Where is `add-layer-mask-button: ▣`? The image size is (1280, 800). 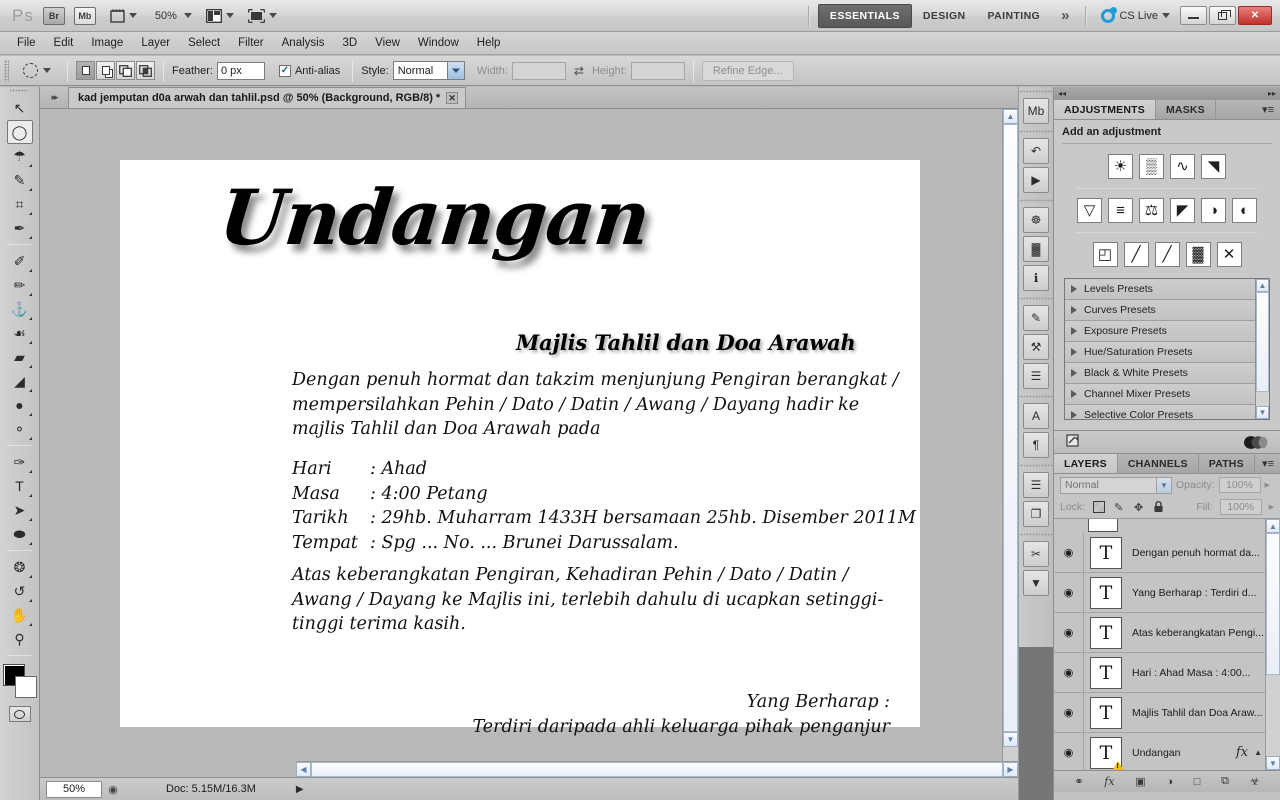 add-layer-mask-button: ▣ is located at coordinates (1140, 781).